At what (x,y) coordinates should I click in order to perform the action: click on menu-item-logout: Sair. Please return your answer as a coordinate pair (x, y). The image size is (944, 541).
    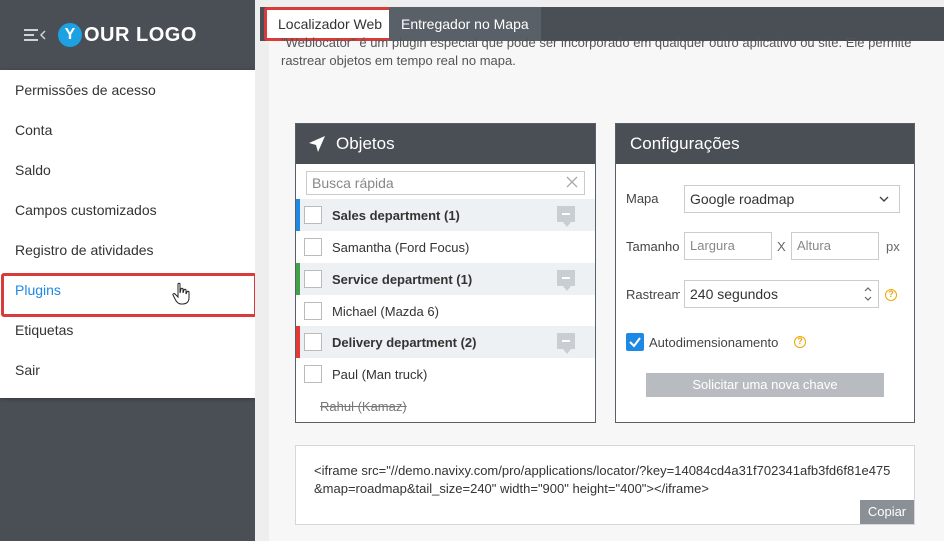
    Looking at the image, I should click on (127, 370).